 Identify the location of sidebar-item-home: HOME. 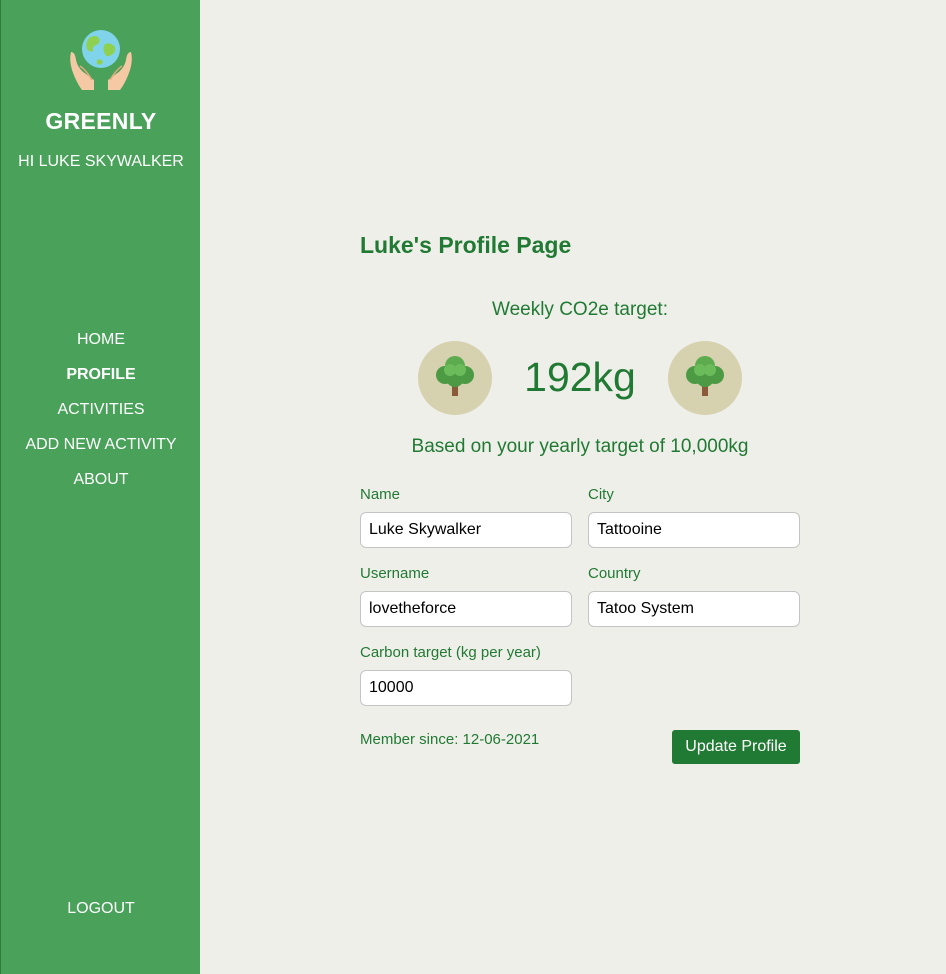
(101, 348).